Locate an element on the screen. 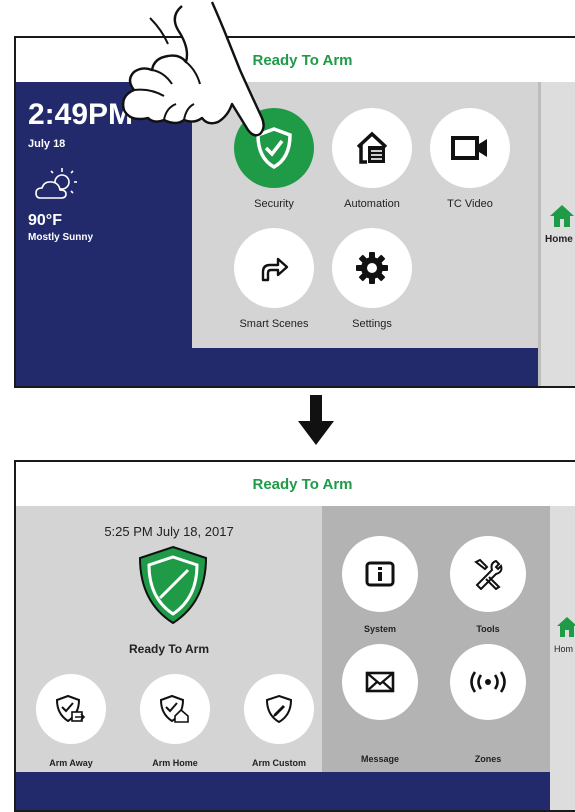  arm-home-icon is located at coordinates (174, 708).